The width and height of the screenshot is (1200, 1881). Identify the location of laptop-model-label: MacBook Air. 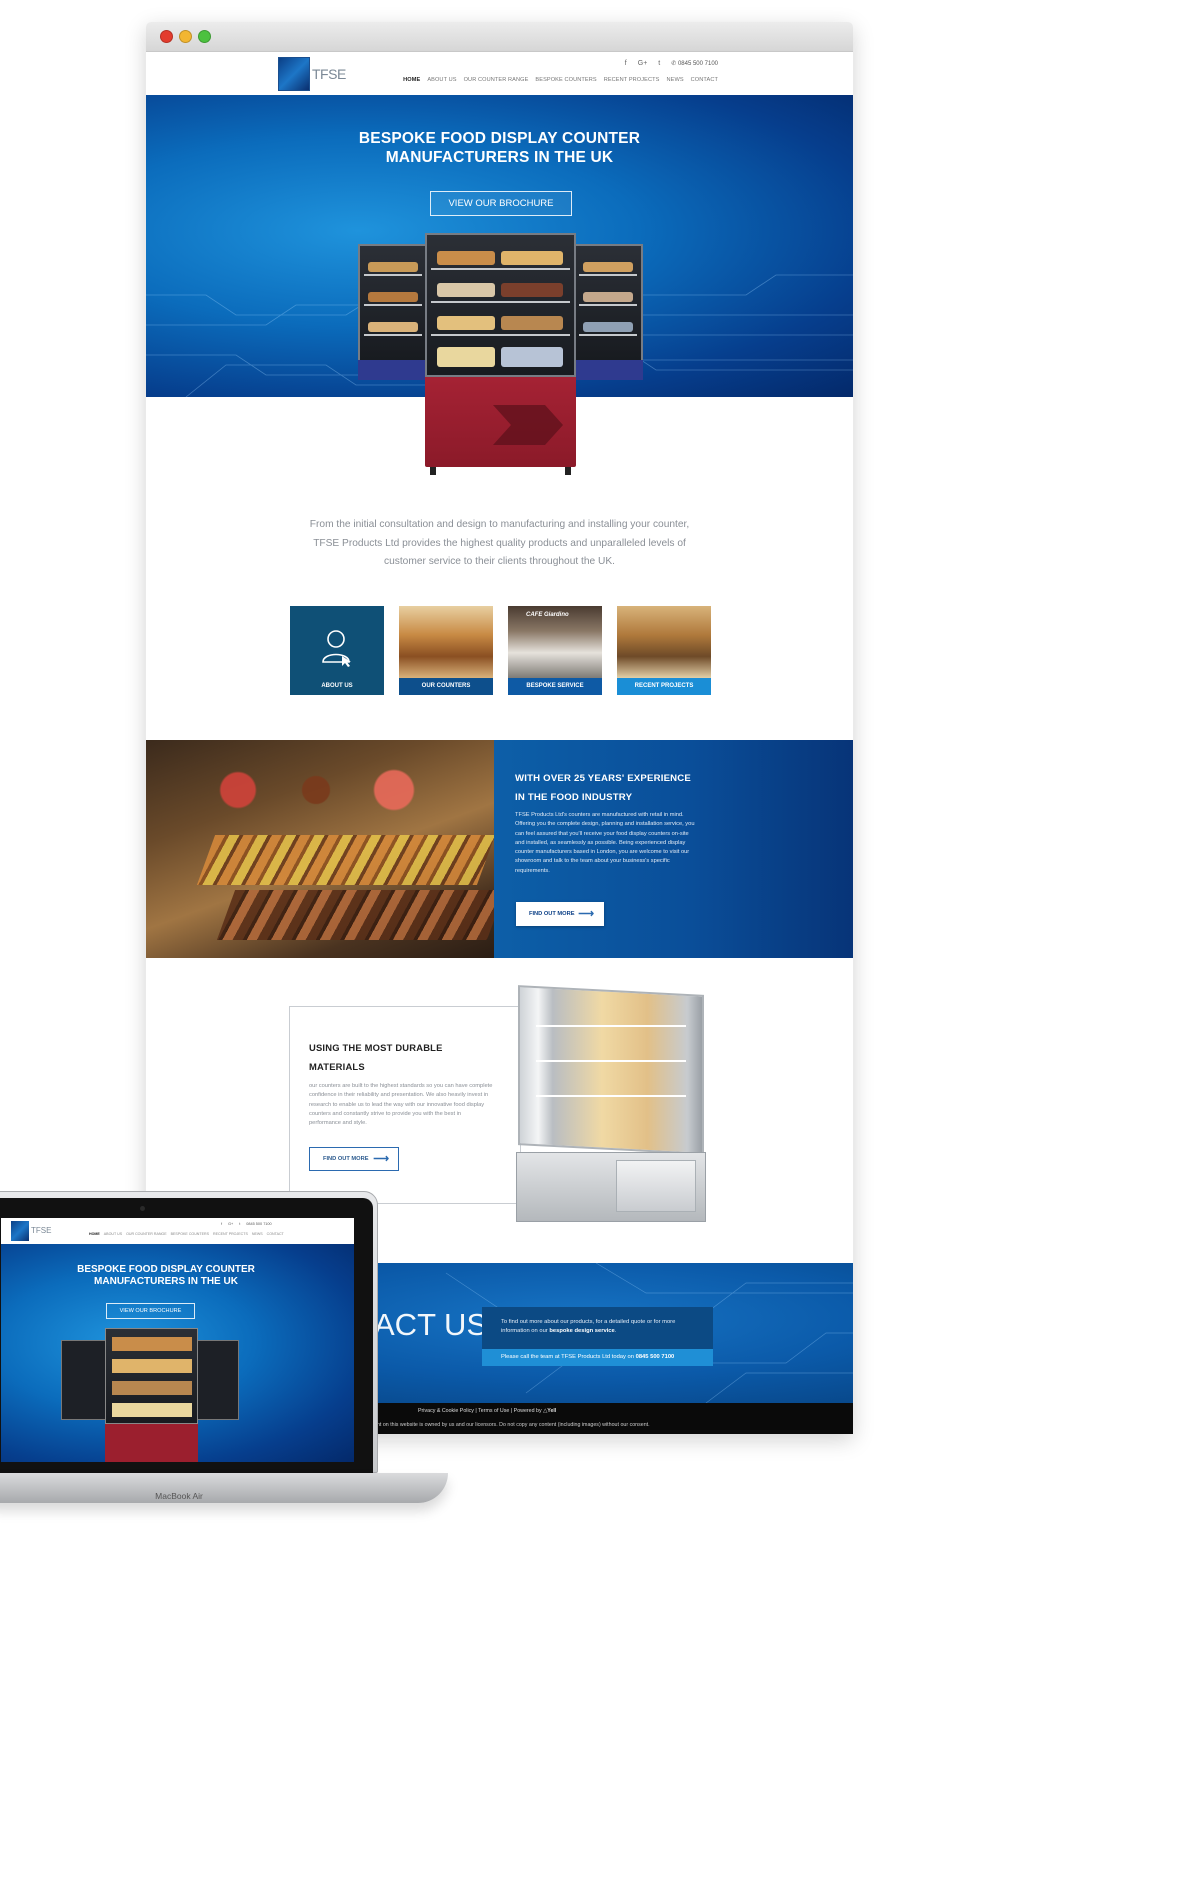
(179, 1496).